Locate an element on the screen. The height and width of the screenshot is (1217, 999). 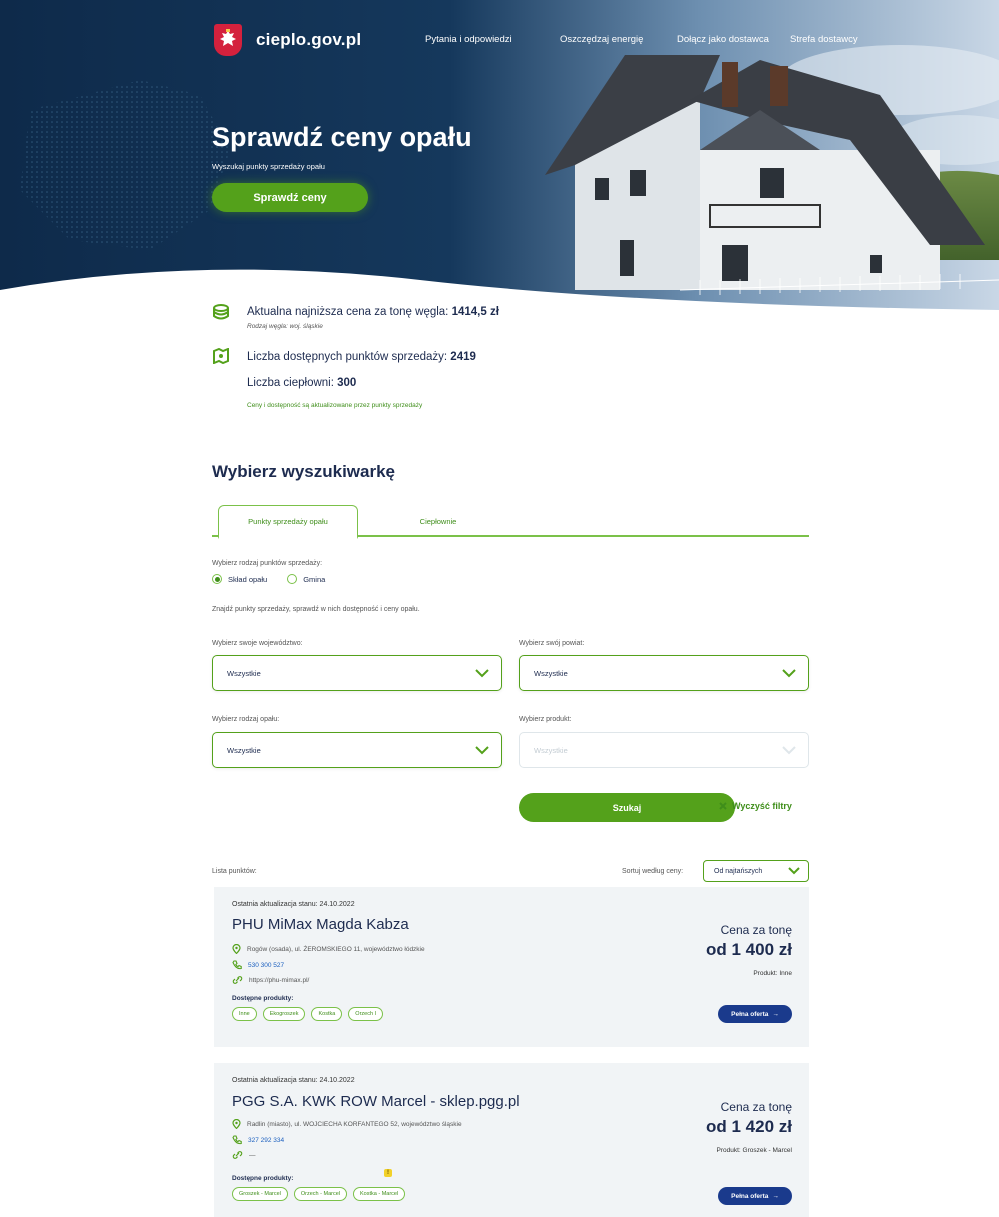
nav-link-supplier-zone: Strefa dostawcy is located at coordinates (840, 39).